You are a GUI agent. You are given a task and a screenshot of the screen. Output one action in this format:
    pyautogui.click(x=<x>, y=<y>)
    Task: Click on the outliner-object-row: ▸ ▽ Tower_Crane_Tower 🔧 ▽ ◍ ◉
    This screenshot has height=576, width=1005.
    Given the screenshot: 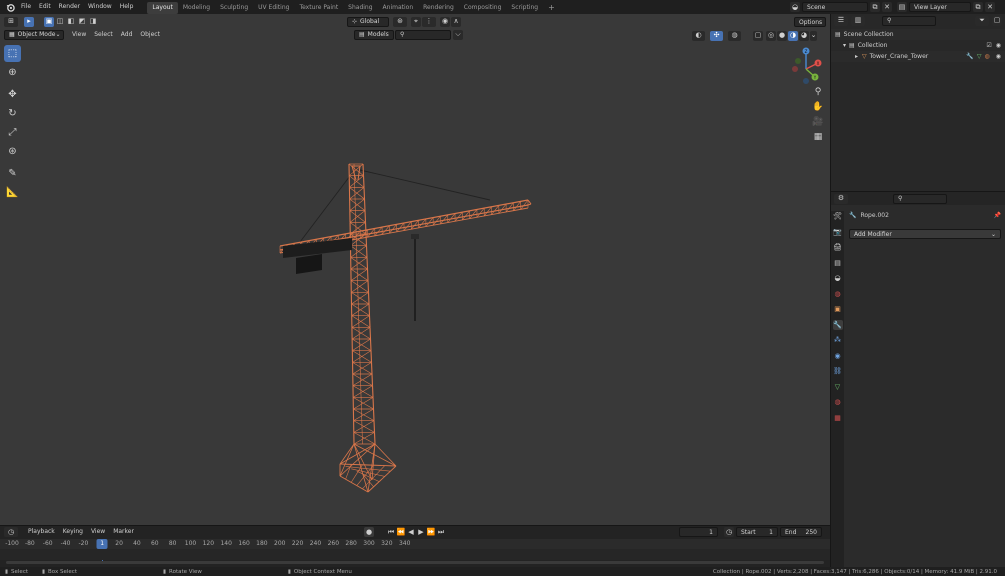 What is the action you would take?
    pyautogui.click(x=918, y=56)
    